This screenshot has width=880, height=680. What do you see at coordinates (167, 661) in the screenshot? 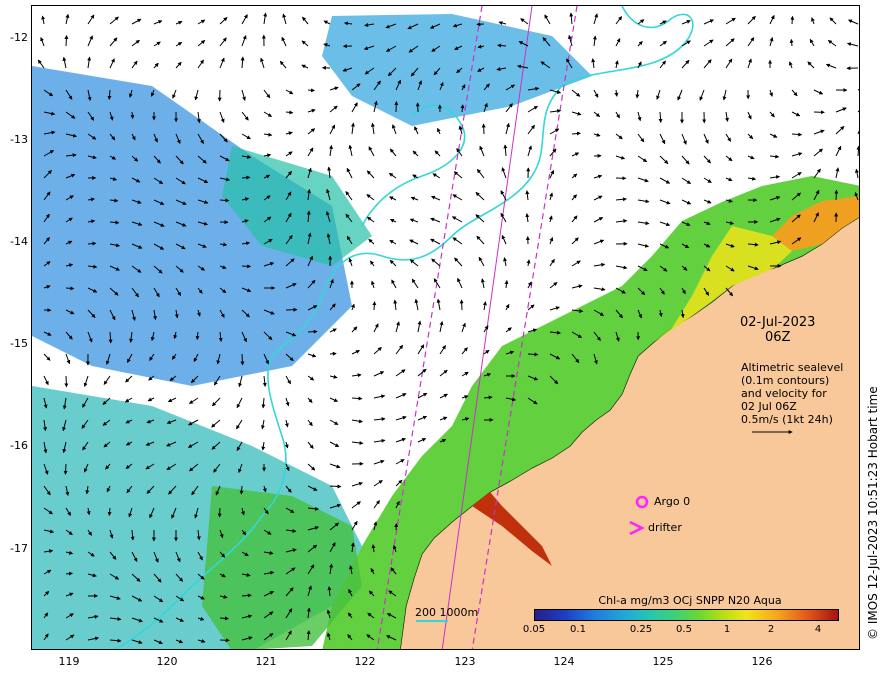
I see `lon-tick: 120` at bounding box center [167, 661].